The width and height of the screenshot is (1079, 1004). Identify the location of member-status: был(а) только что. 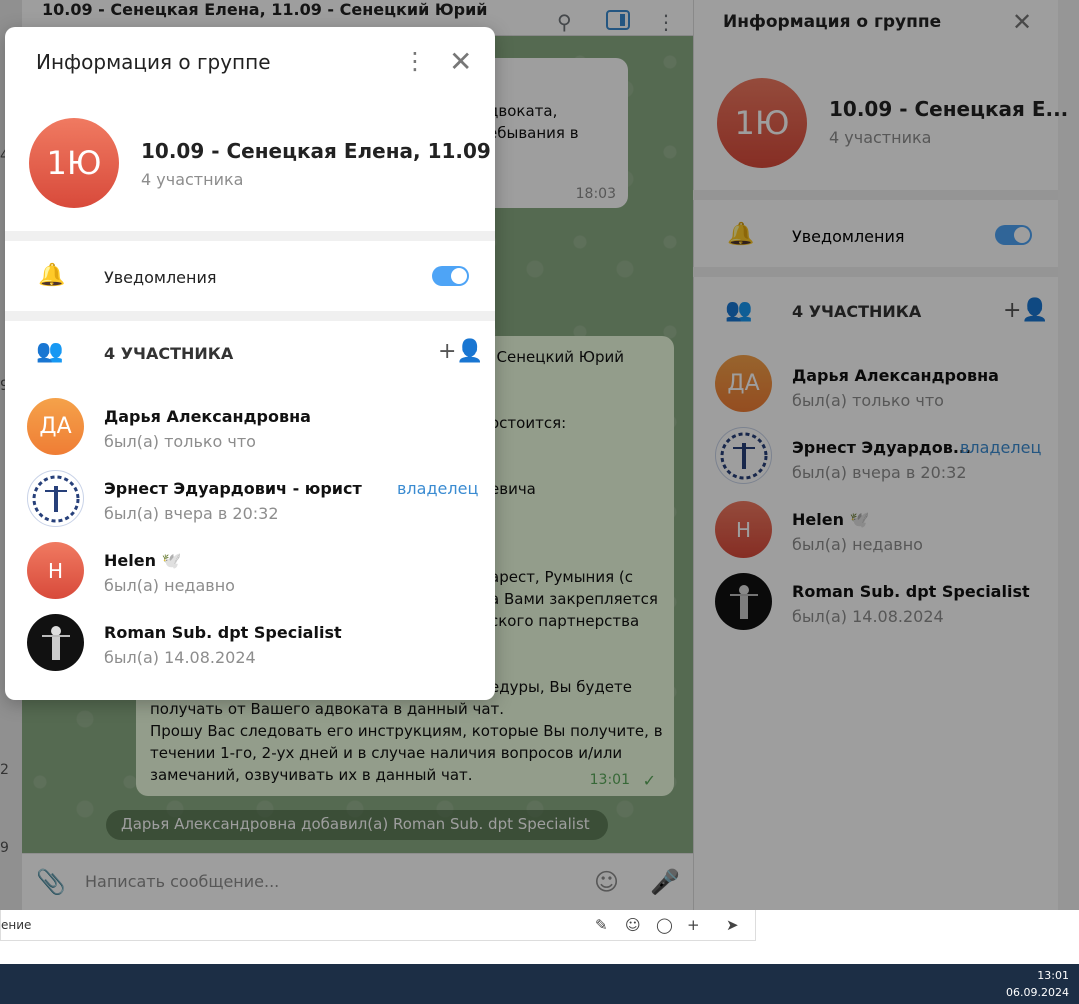
(180, 441).